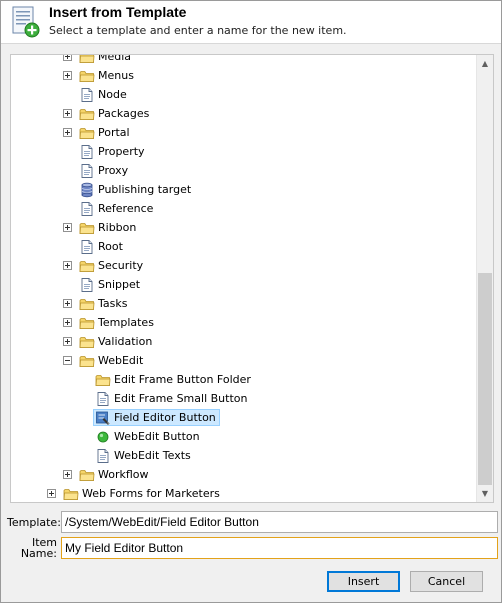 The height and width of the screenshot is (603, 502). I want to click on tree-node: Publishing target, so click(136, 189).